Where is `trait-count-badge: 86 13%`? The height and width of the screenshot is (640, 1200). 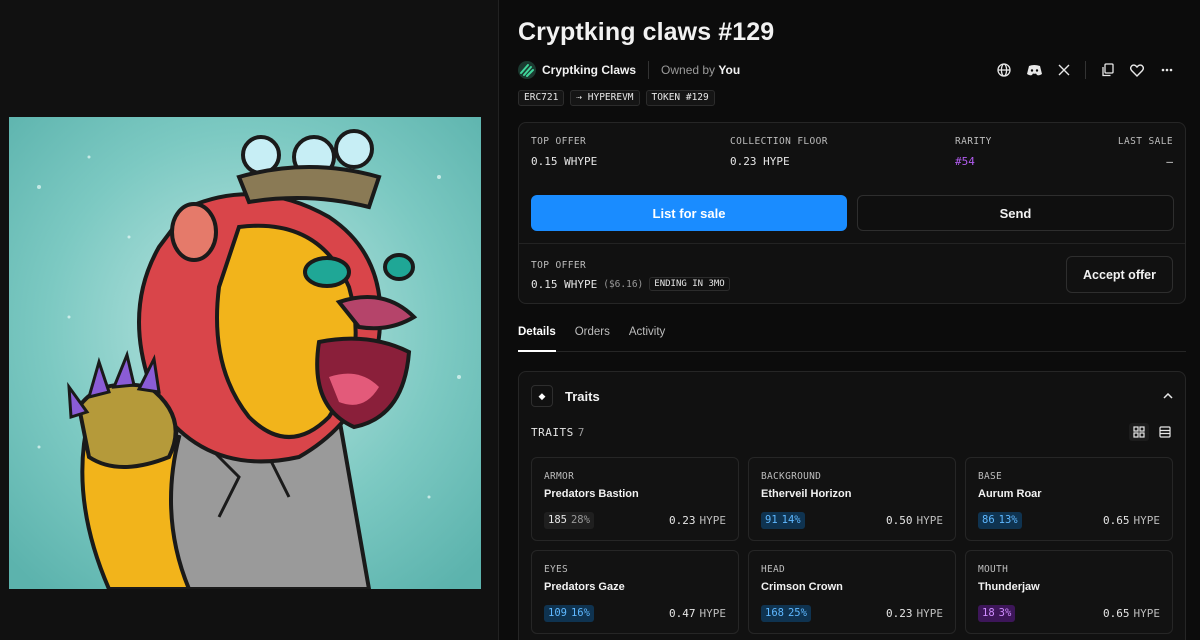
trait-count-badge: 86 13% is located at coordinates (1000, 520).